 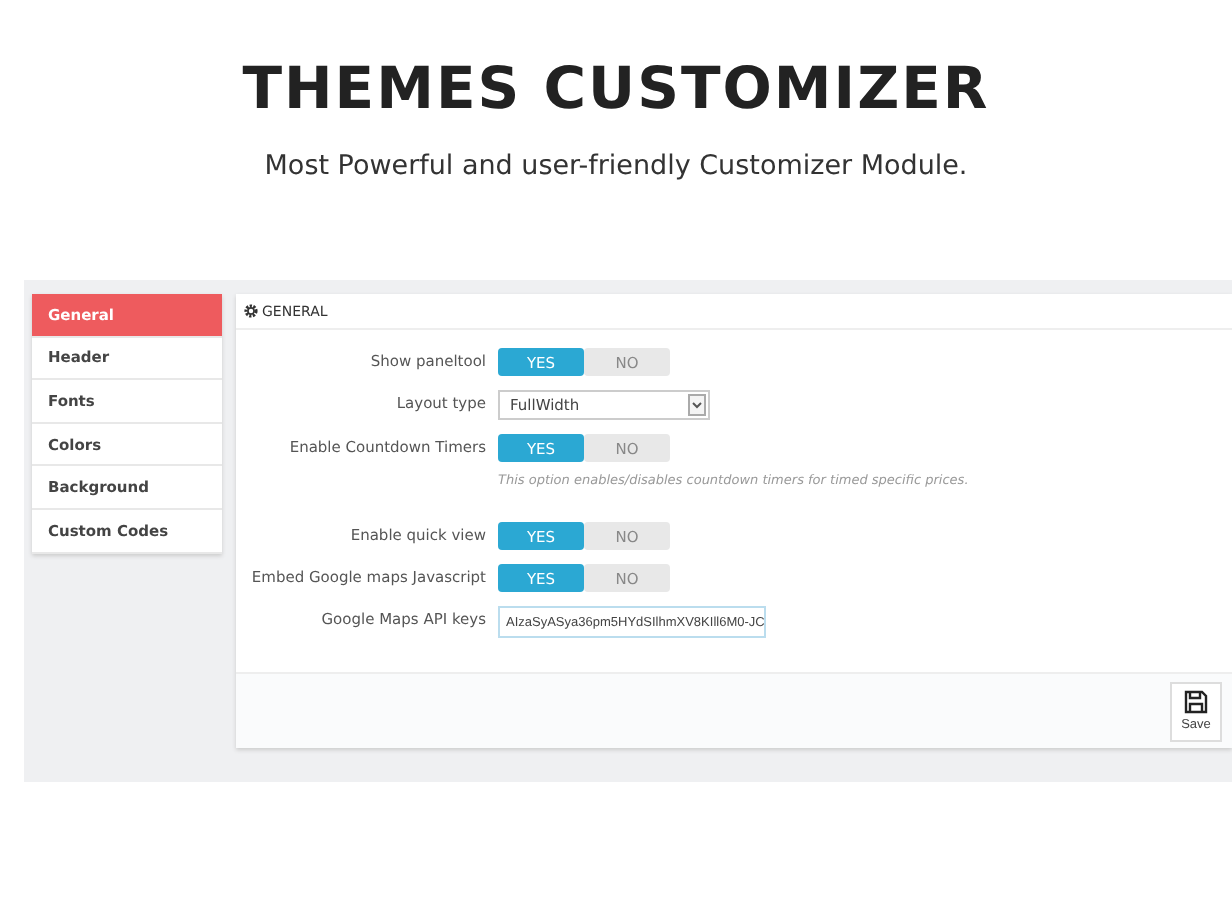 I want to click on page-heading: THEMES CUSTOMIZER, so click(x=616, y=88).